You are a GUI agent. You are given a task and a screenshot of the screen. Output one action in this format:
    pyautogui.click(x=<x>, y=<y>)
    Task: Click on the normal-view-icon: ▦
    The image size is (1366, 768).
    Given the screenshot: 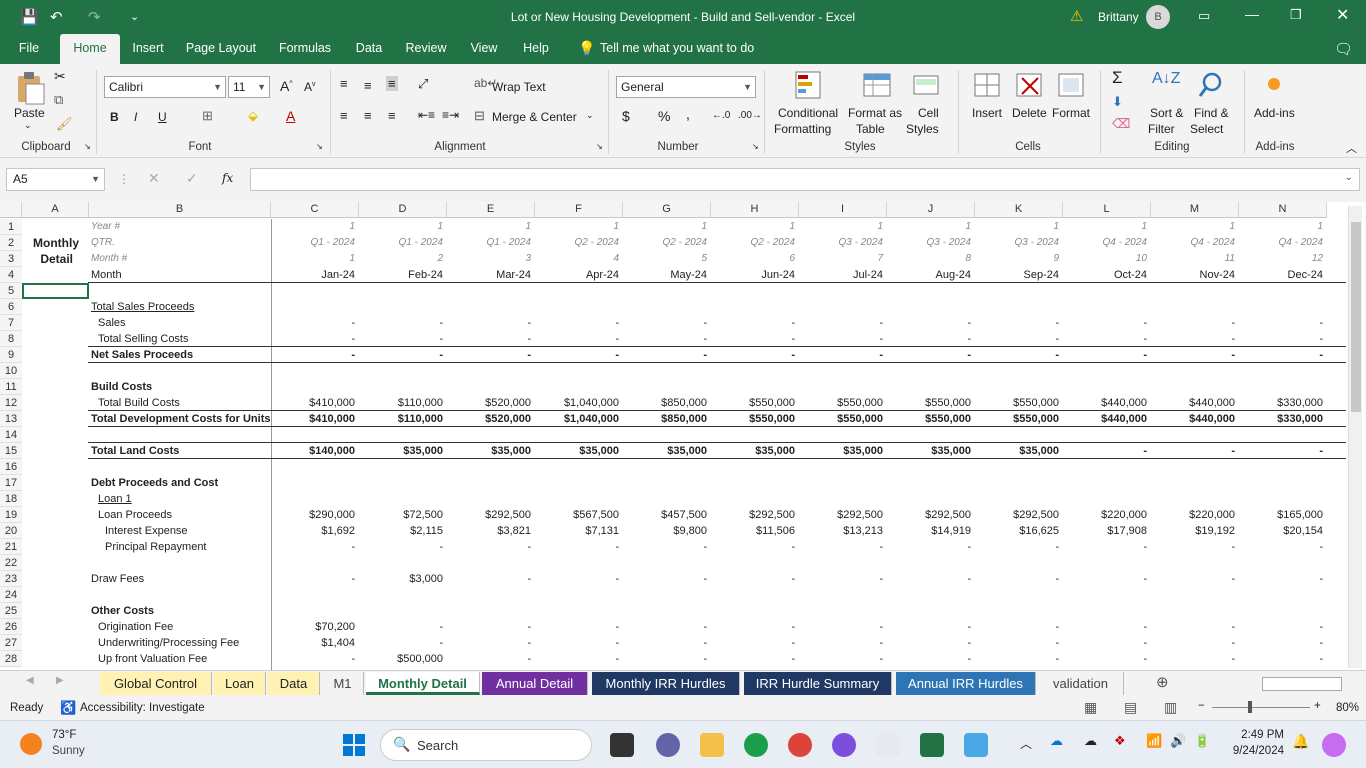 What is the action you would take?
    pyautogui.click(x=1090, y=707)
    